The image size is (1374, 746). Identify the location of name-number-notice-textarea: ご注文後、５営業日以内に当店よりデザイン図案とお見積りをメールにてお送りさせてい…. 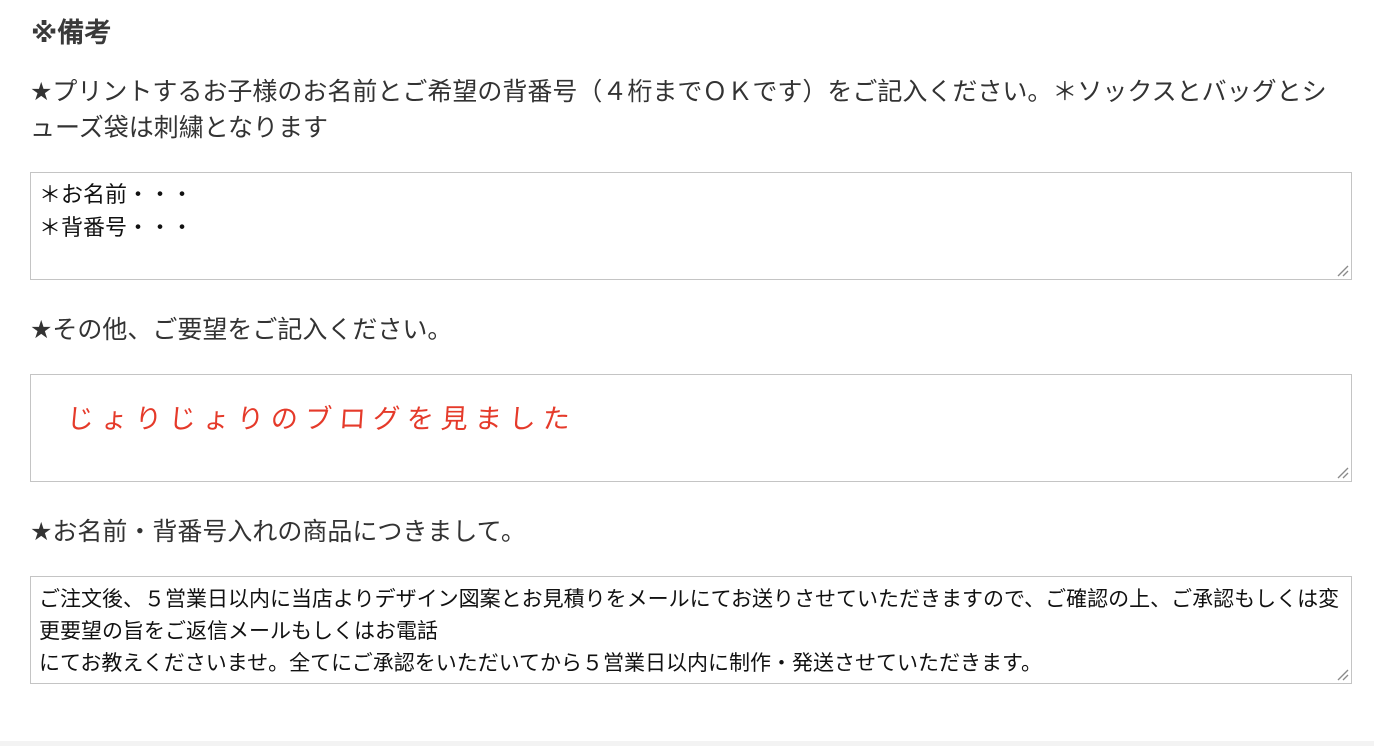
(691, 630).